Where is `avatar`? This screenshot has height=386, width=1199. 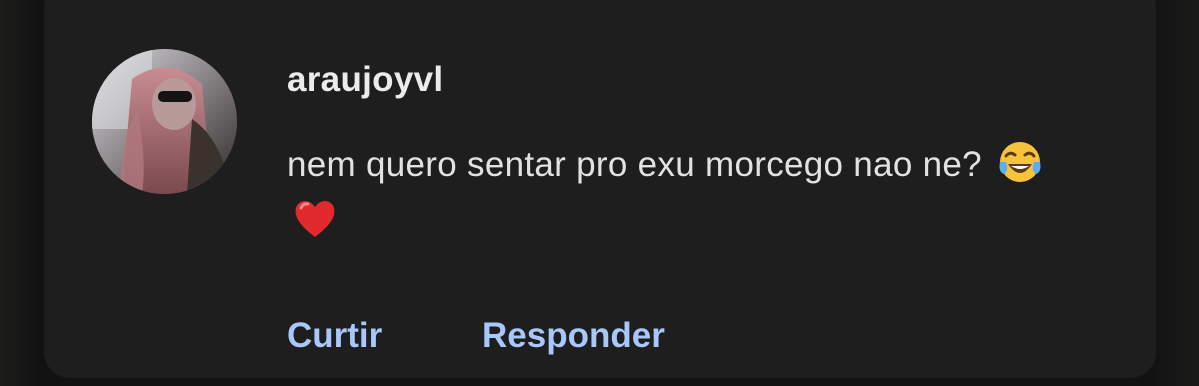
avatar is located at coordinates (164, 121).